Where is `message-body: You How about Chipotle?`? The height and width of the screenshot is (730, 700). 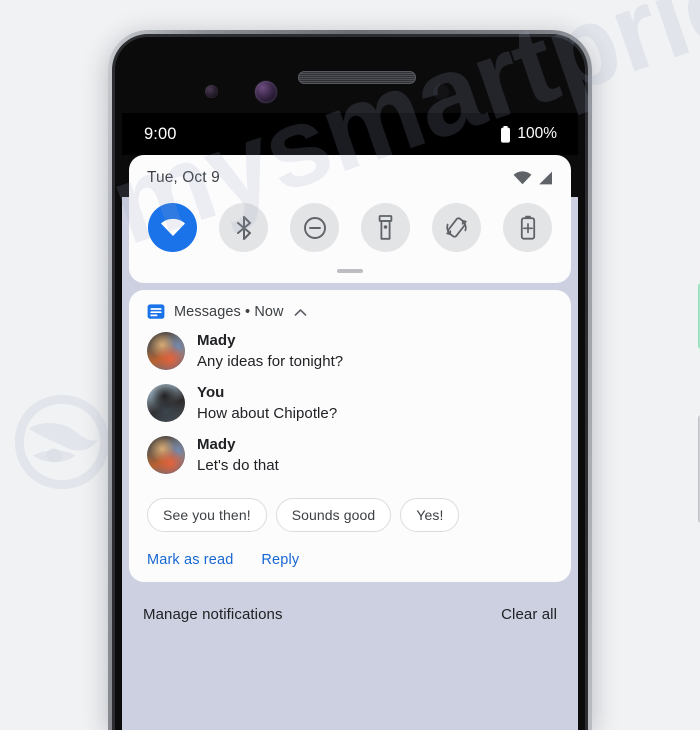
message-body: You How about Chipotle? is located at coordinates (267, 403).